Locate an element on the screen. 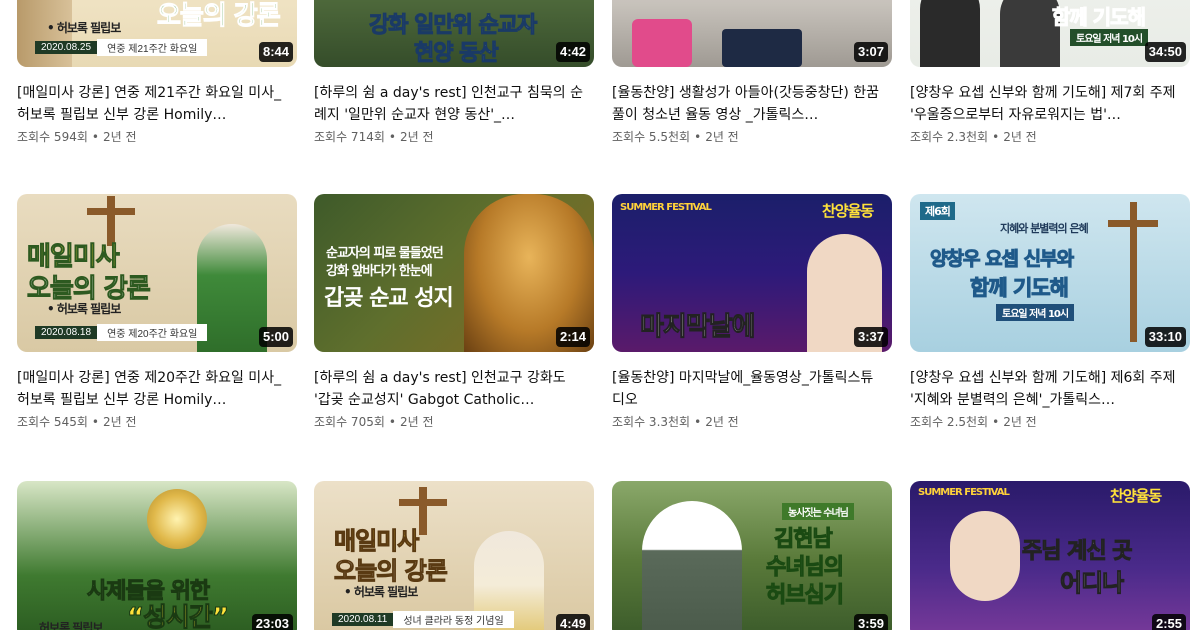 The height and width of the screenshot is (630, 1200). view-count: 조회수 5.5천회 is located at coordinates (651, 137).